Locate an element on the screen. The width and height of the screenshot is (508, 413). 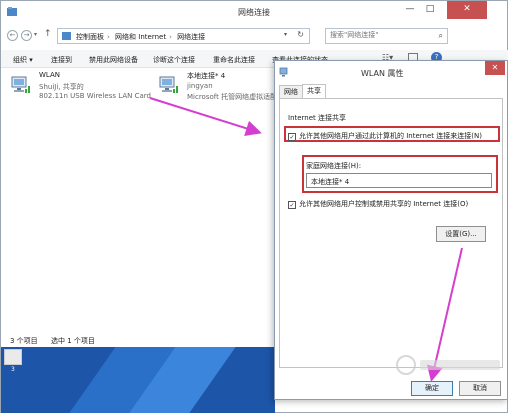
control-panel-icon is located at coordinates (66, 36).